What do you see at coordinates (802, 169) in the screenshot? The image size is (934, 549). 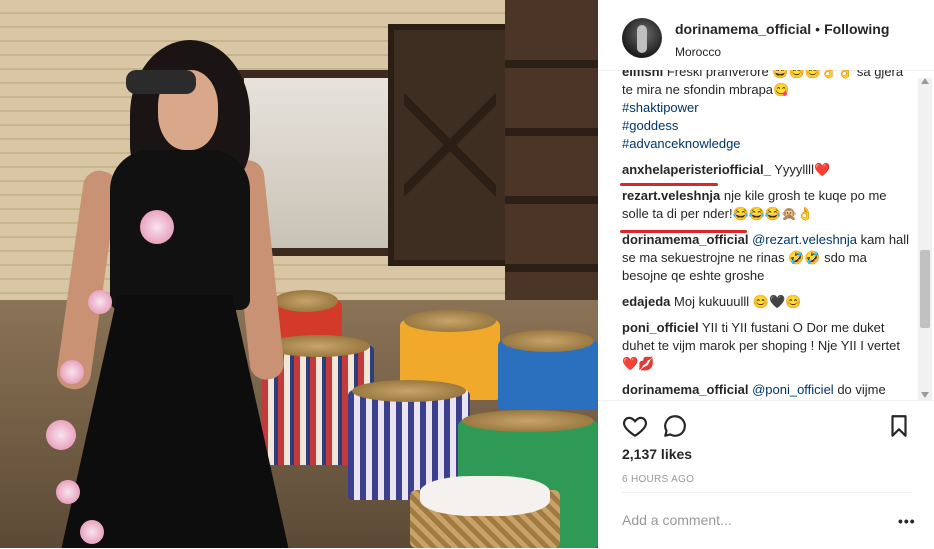 I see `comment-text: Yyyyllll❤️` at bounding box center [802, 169].